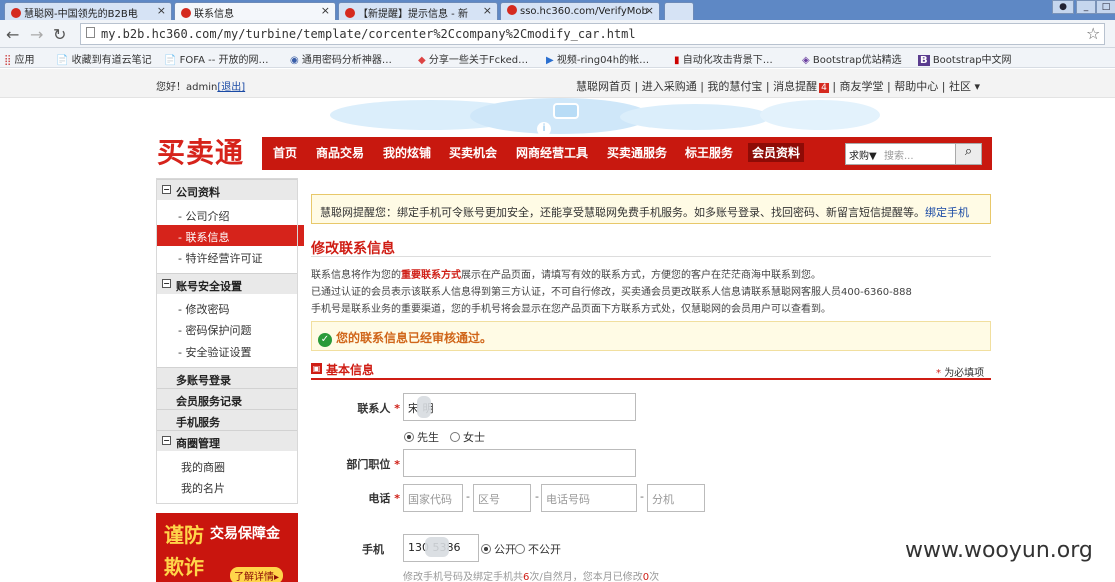  What do you see at coordinates (505, 549) in the screenshot?
I see `radio-label: 公开` at bounding box center [505, 549].